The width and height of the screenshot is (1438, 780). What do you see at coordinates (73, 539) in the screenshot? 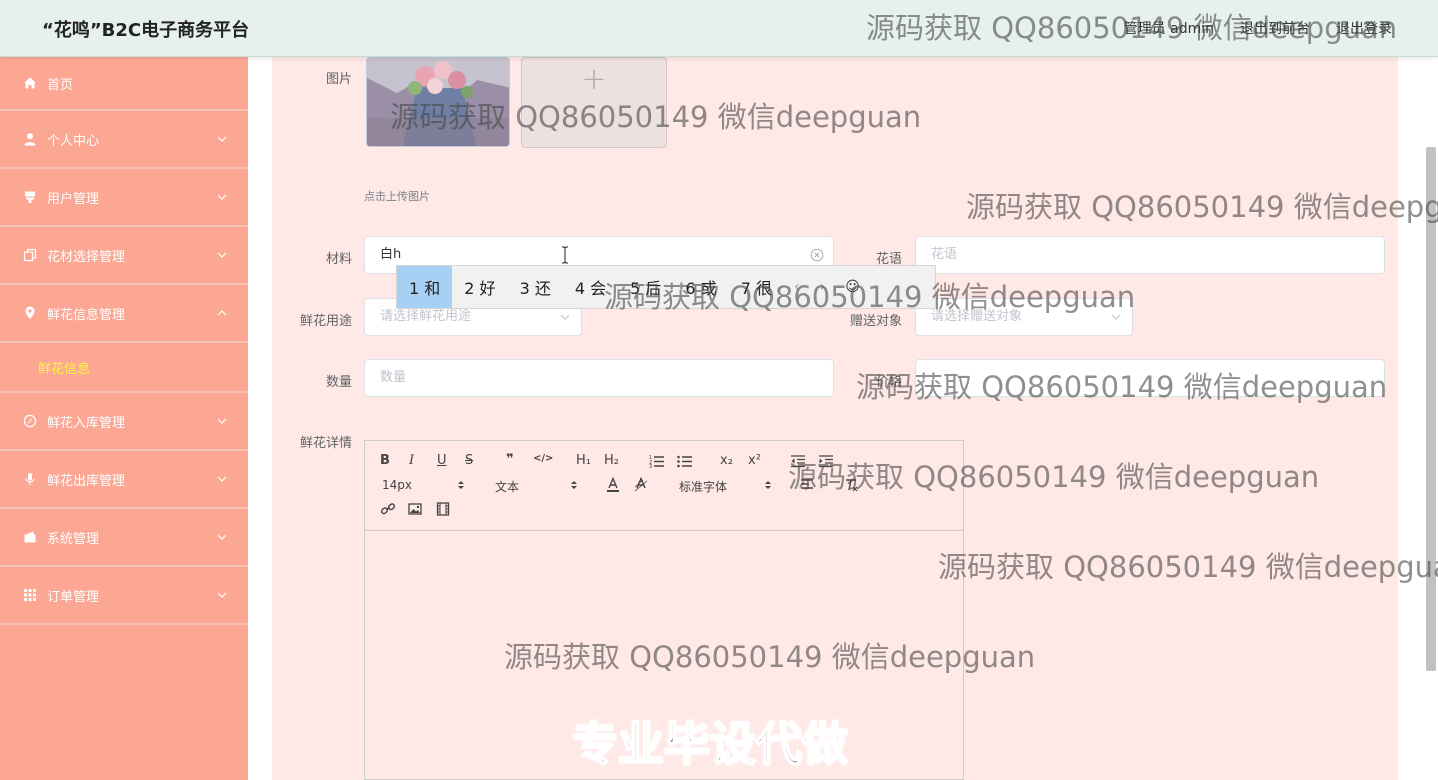
I see `sidebar-item-label: 系统管理` at bounding box center [73, 539].